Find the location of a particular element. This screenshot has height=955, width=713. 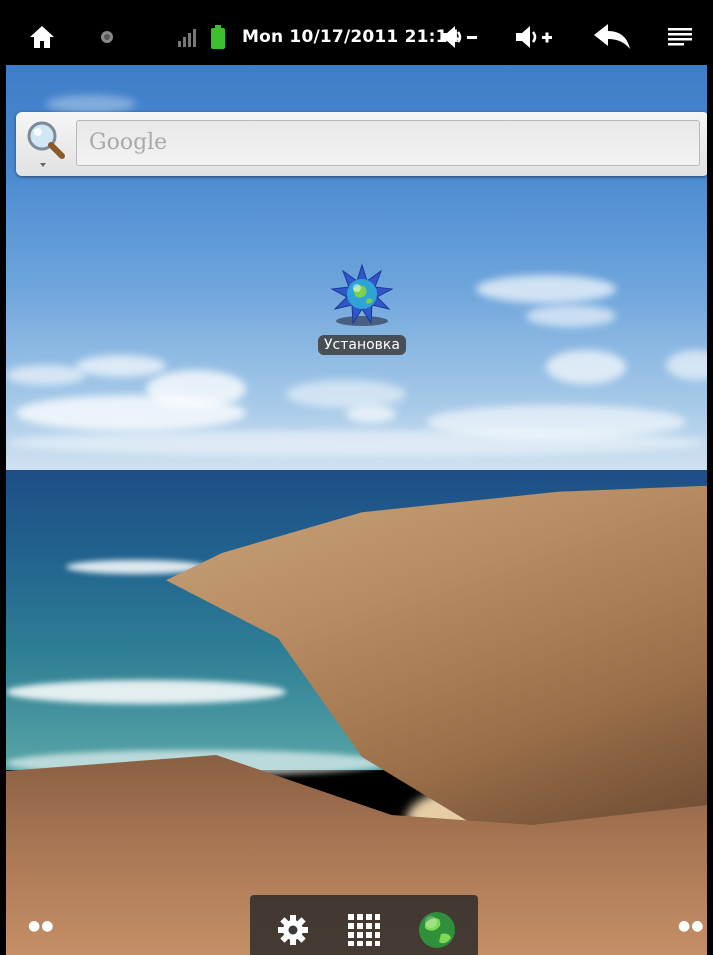

search-input: Google is located at coordinates (388, 143).